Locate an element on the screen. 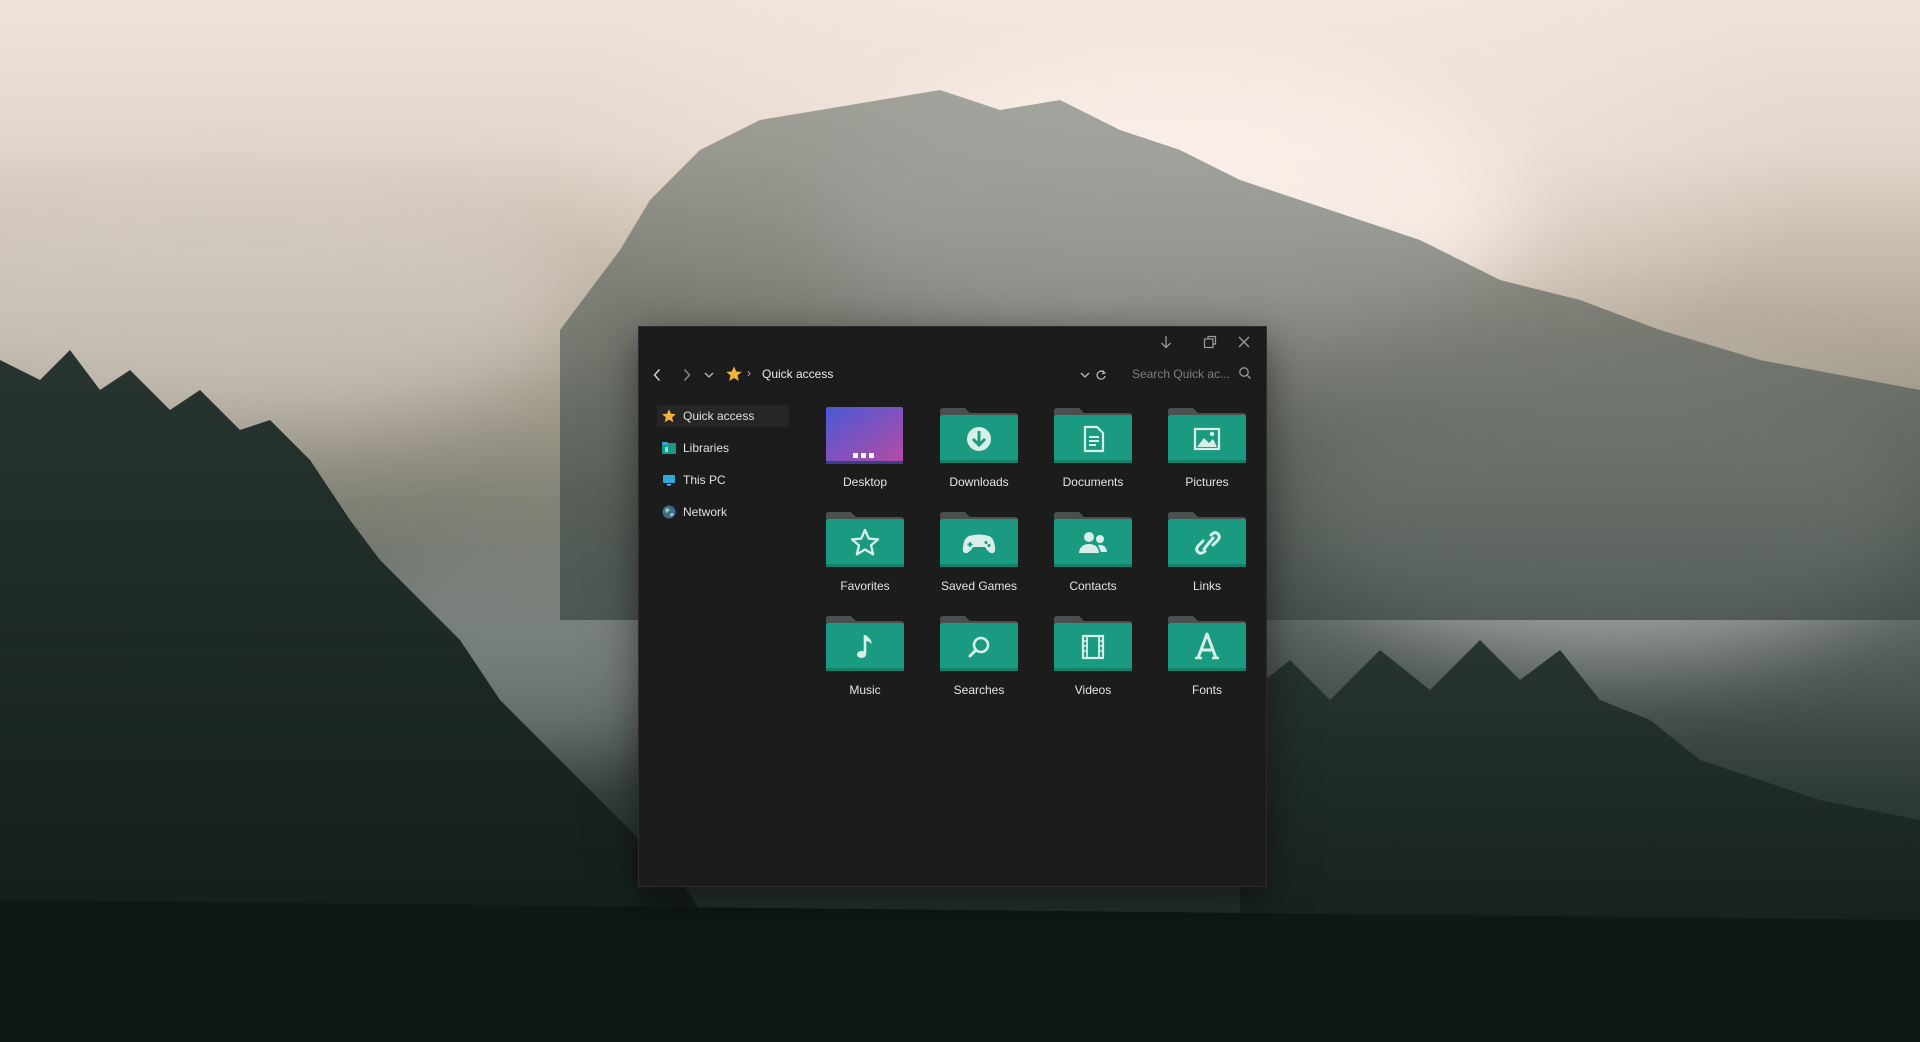 Image resolution: width=1920 pixels, height=1042 pixels. minimize-icon is located at coordinates (1166, 342).